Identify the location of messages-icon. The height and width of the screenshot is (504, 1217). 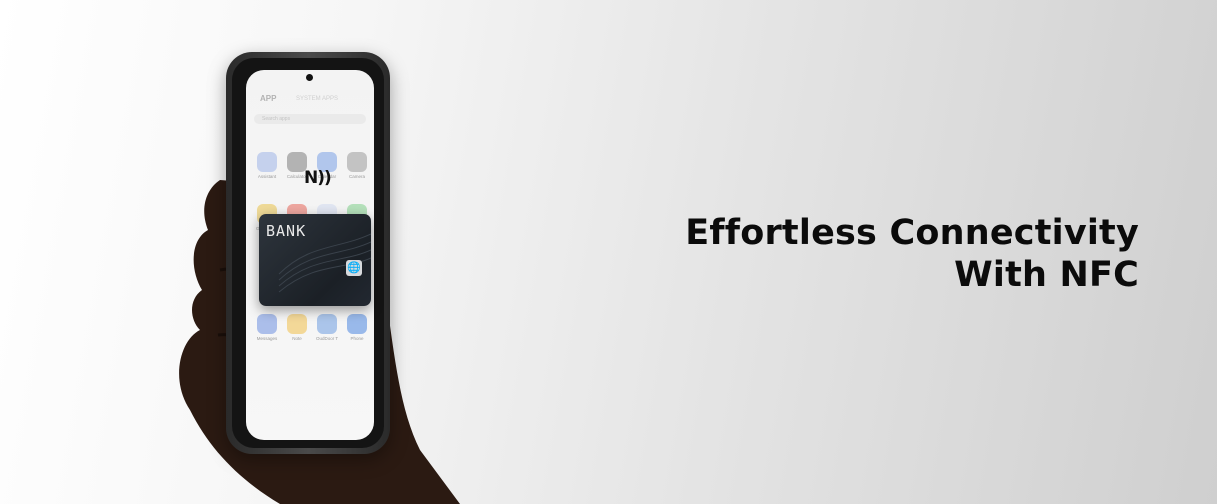
(267, 324).